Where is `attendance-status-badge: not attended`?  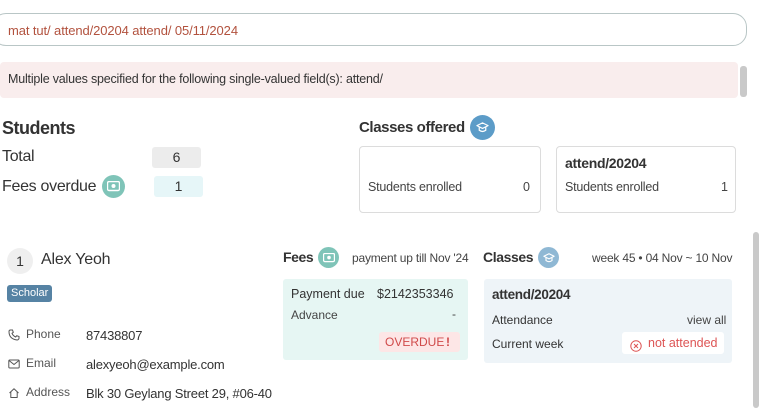 attendance-status-badge: not attended is located at coordinates (673, 343).